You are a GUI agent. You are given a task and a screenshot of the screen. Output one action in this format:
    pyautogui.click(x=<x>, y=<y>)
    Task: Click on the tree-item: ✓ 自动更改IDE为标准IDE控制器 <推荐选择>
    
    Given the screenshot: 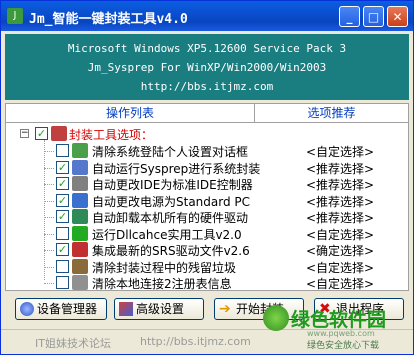 What is the action you would take?
    pyautogui.click(x=206, y=183)
    